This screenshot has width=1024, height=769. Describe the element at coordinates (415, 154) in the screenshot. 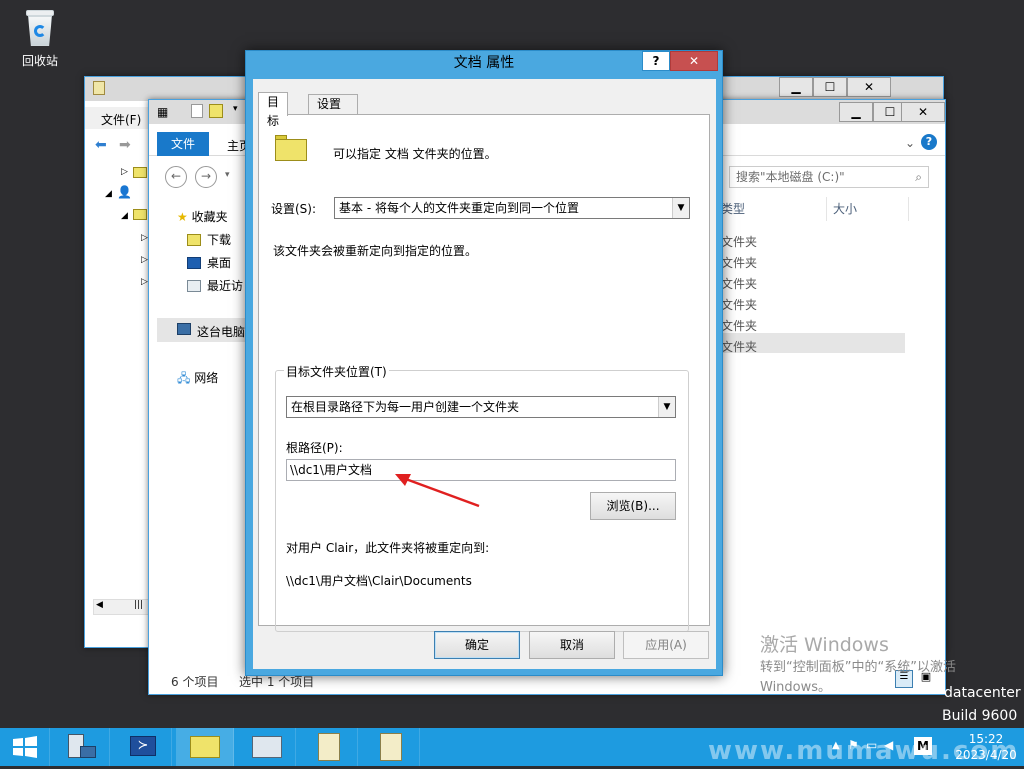

I see `intro-text: 可以指定 文档 文件夹的位置。` at that location.